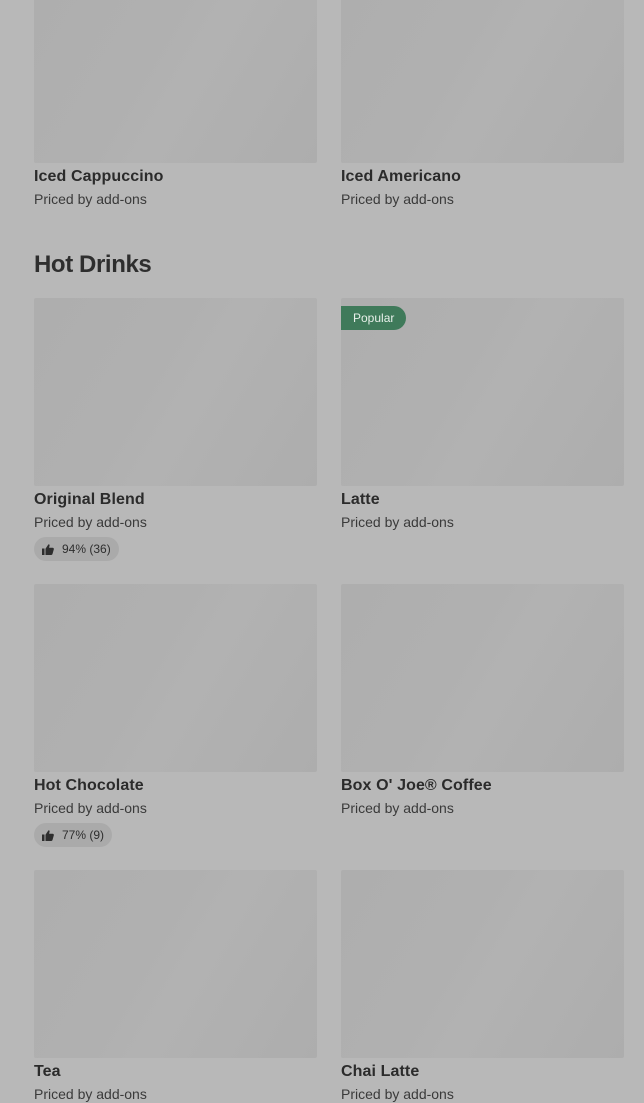  What do you see at coordinates (93, 264) in the screenshot?
I see `section-title: Hot Drinks` at bounding box center [93, 264].